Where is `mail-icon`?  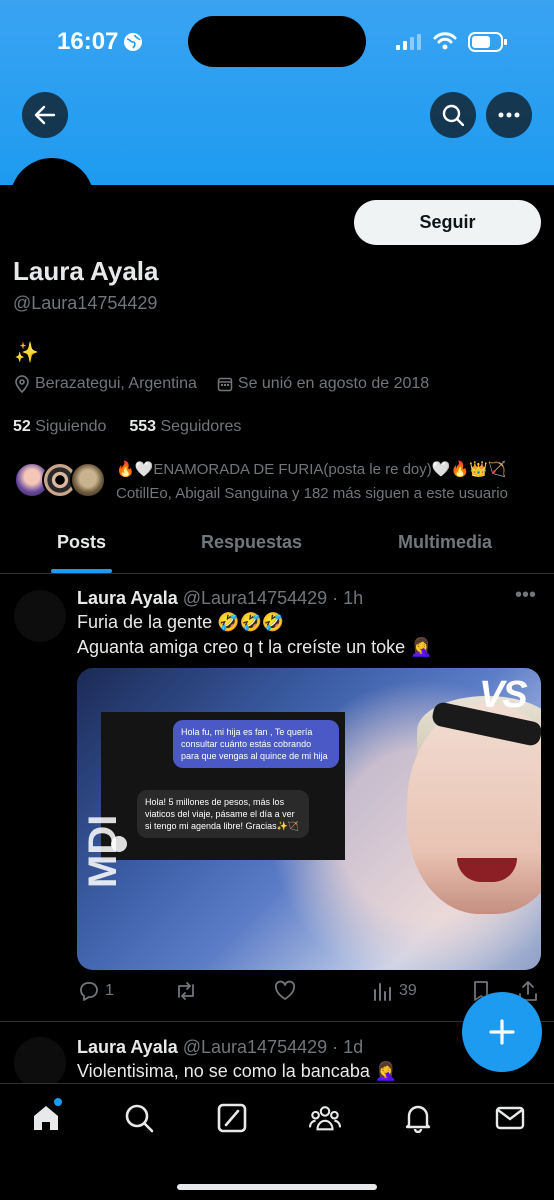 mail-icon is located at coordinates (510, 1118).